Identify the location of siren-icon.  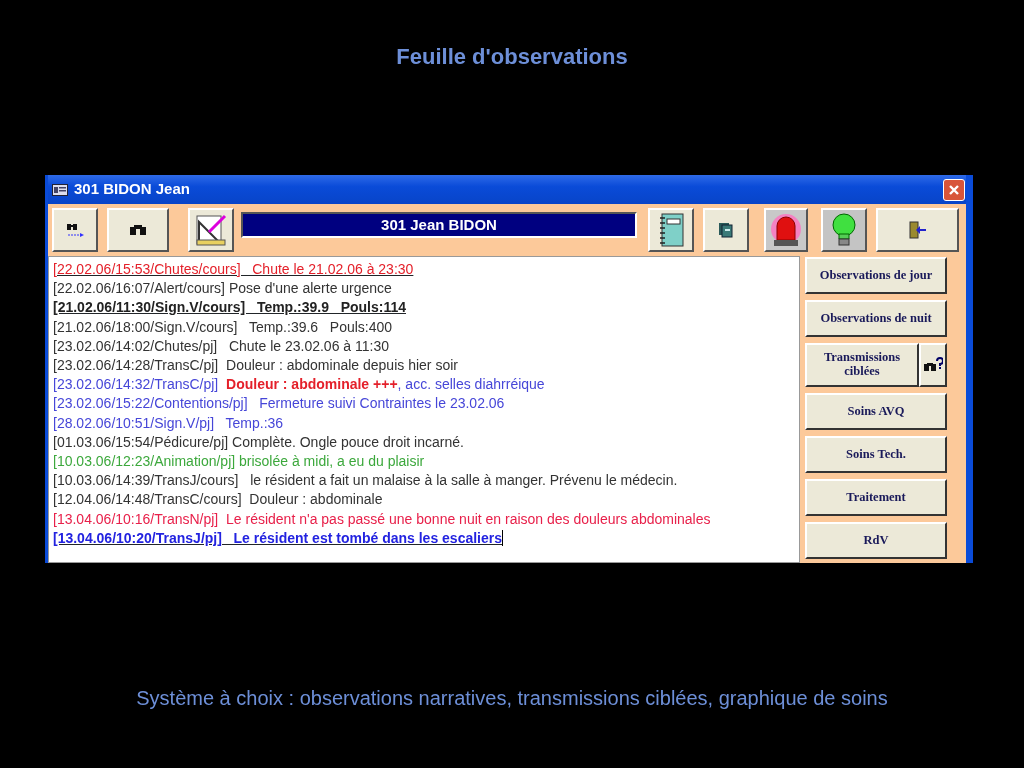
(786, 230).